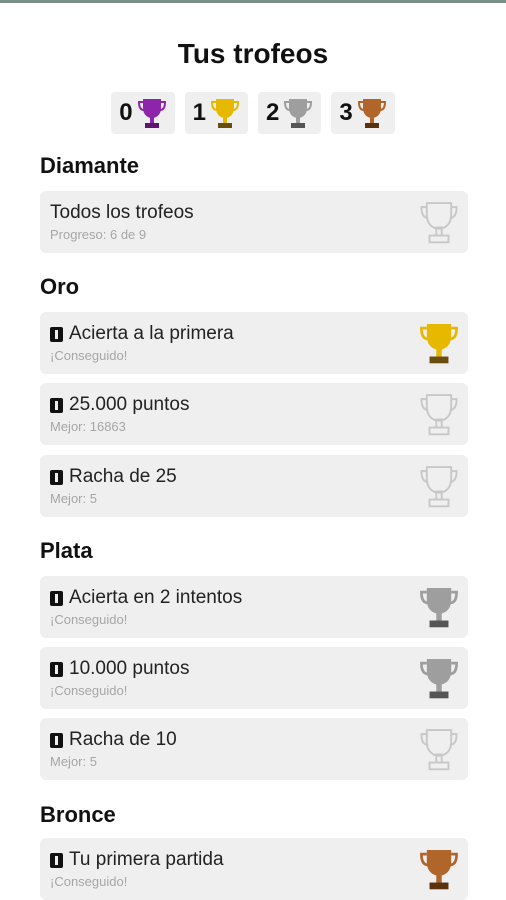 This screenshot has width=506, height=900. What do you see at coordinates (254, 405) in the screenshot?
I see `trophy-name-row: 25.000 puntos` at bounding box center [254, 405].